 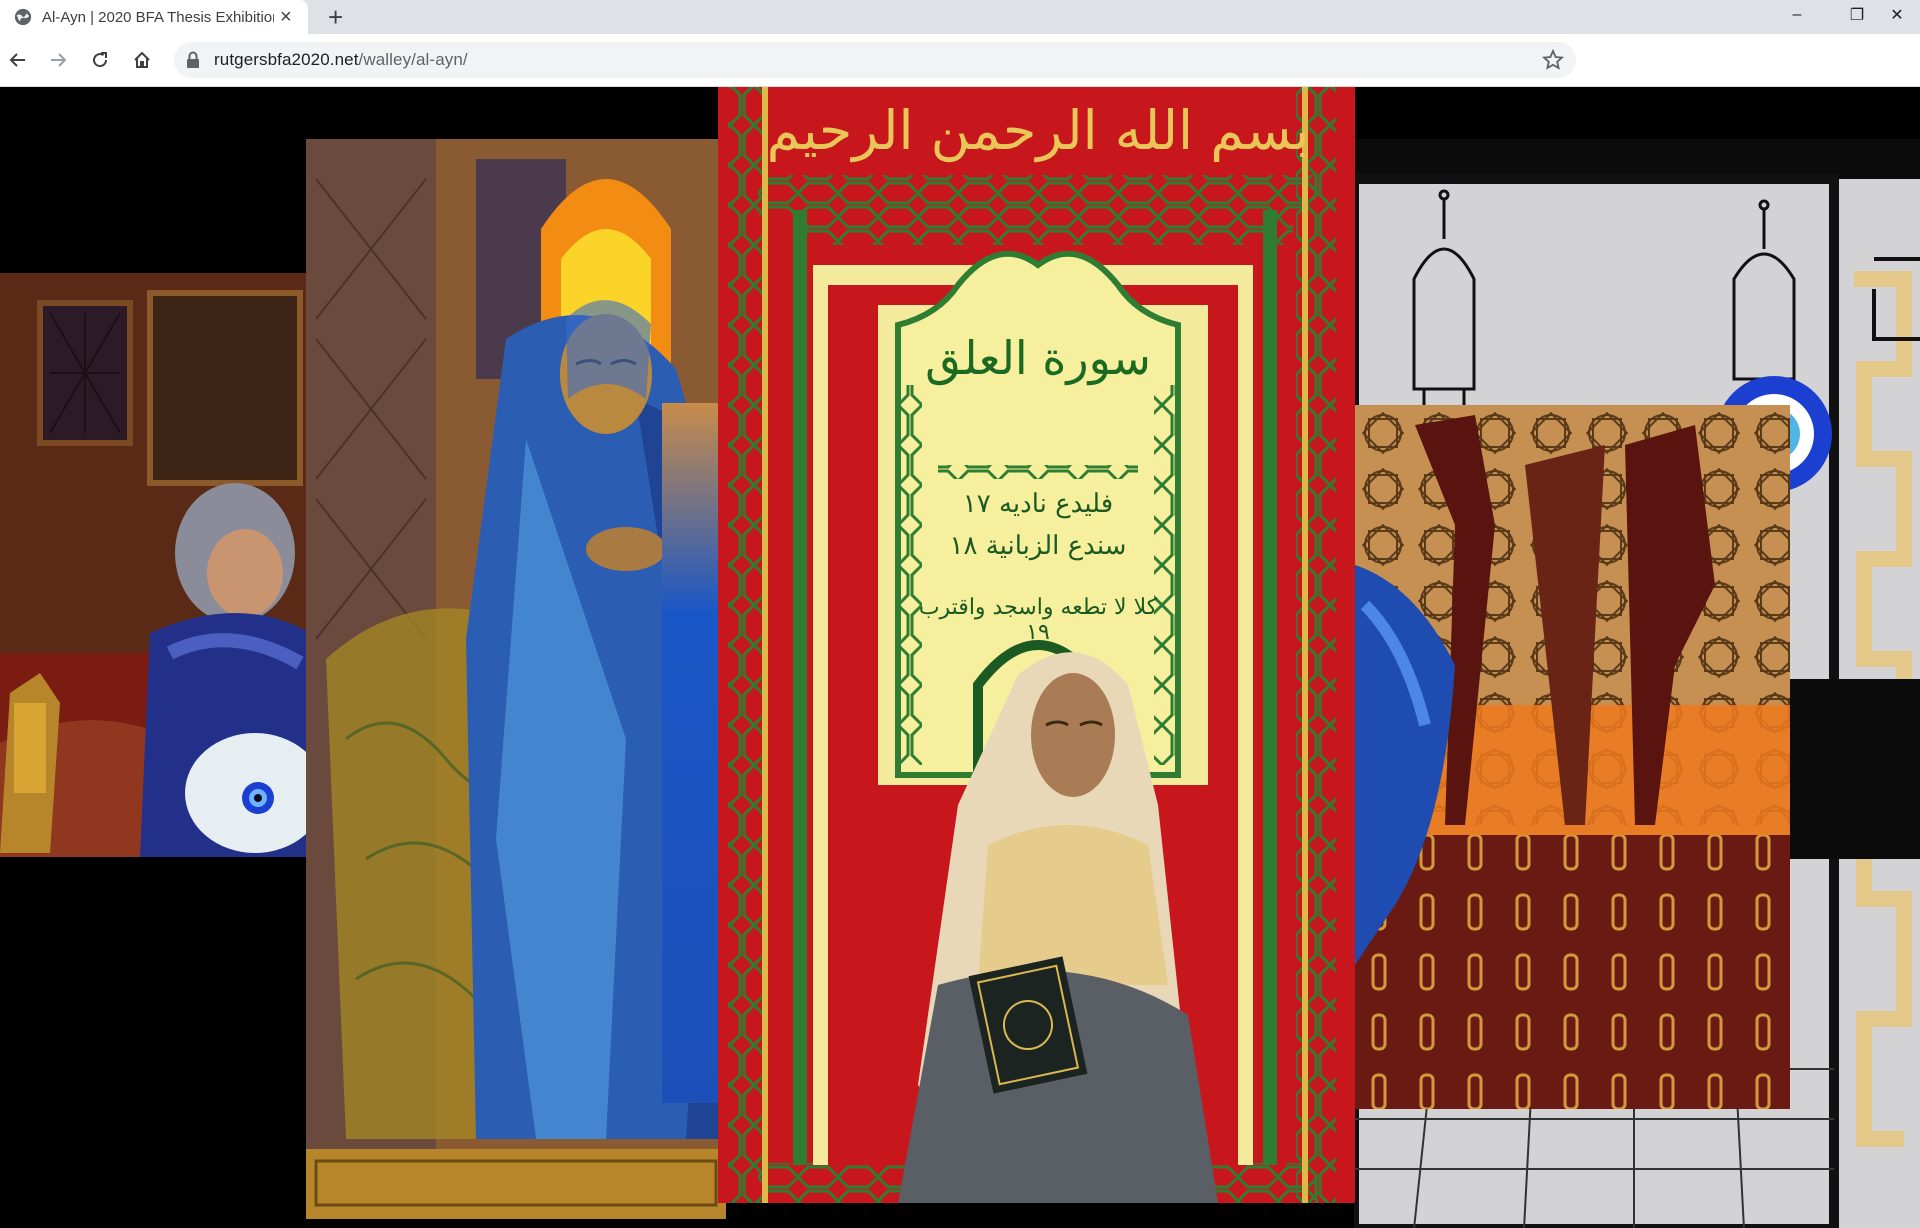 I want to click on basmala-heading: بسم الله الرحمن الرحيم, so click(x=1038, y=130).